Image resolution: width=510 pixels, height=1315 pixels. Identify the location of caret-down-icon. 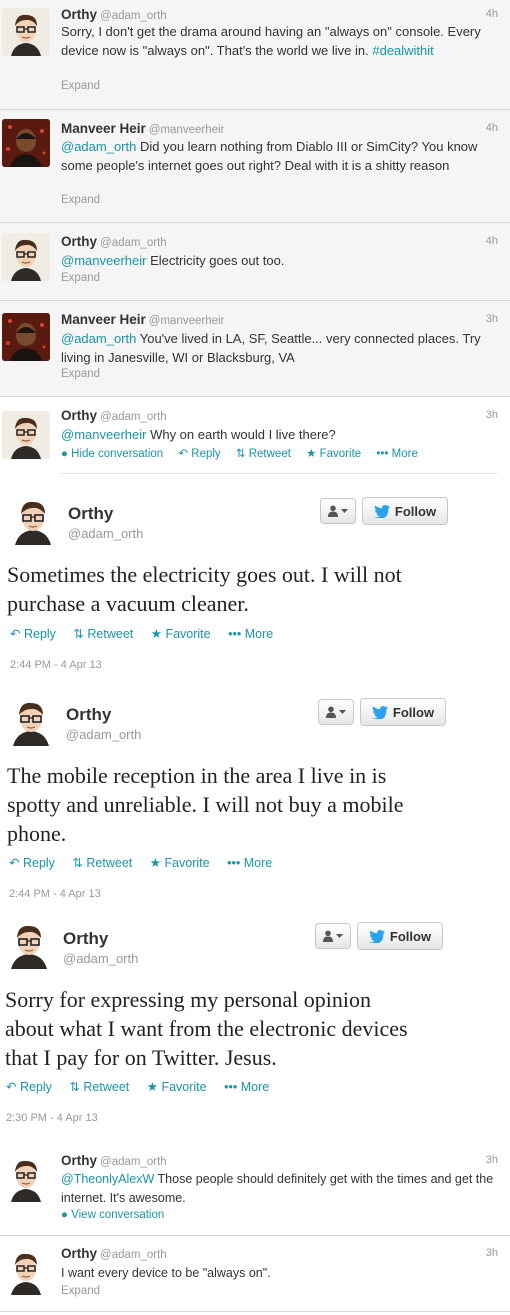
(339, 936).